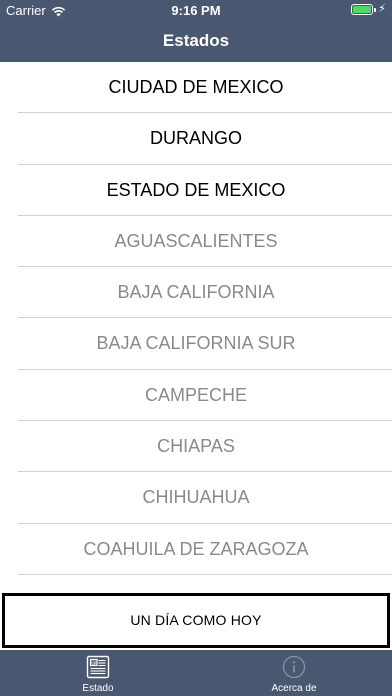 This screenshot has width=392, height=696. I want to click on tab-estado: @ Estado, so click(98, 673).